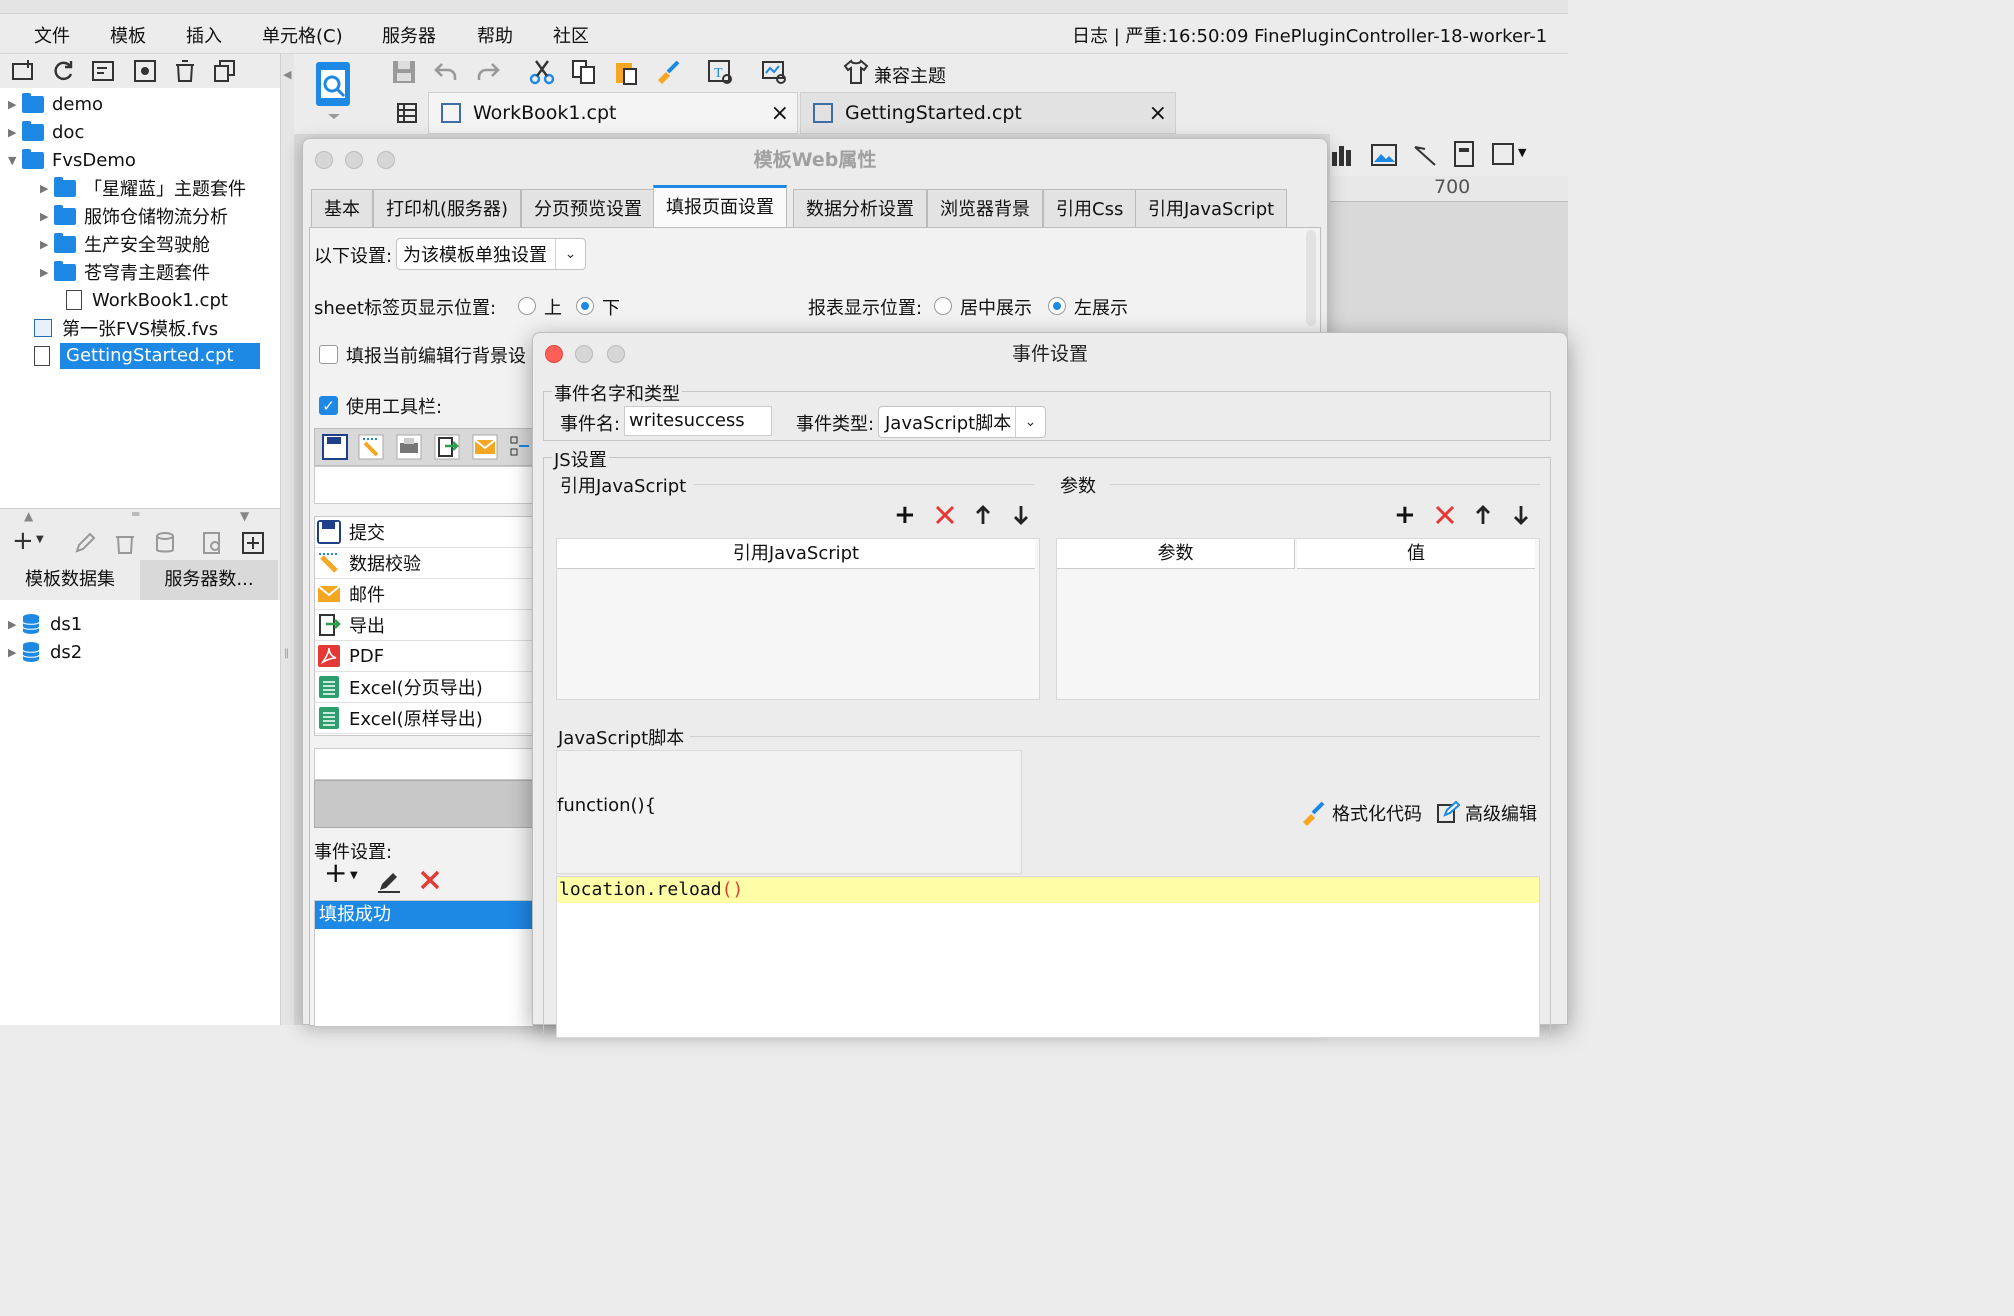 The height and width of the screenshot is (1316, 2014). What do you see at coordinates (302, 35) in the screenshot?
I see `menu-cell: 单元格(C)` at bounding box center [302, 35].